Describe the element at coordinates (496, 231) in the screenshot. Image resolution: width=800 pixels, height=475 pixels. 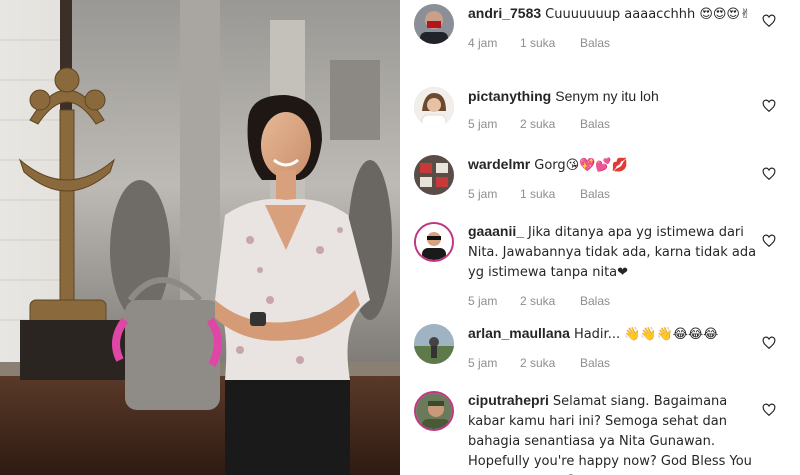
I see `comment-username: gaaanii_` at that location.